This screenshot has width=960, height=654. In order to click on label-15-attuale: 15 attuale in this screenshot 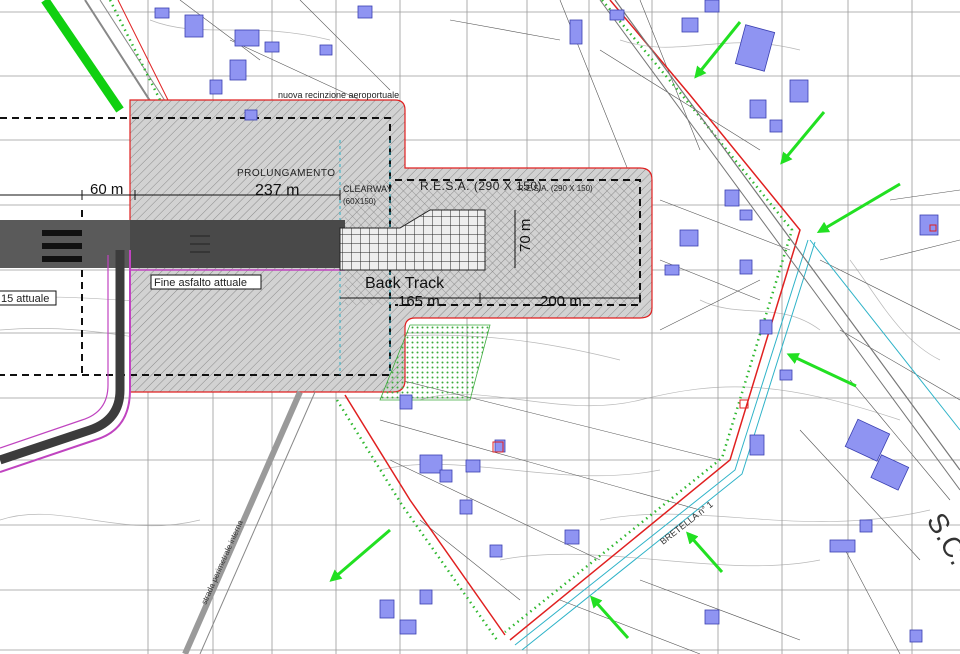, I will do `click(25, 299)`.